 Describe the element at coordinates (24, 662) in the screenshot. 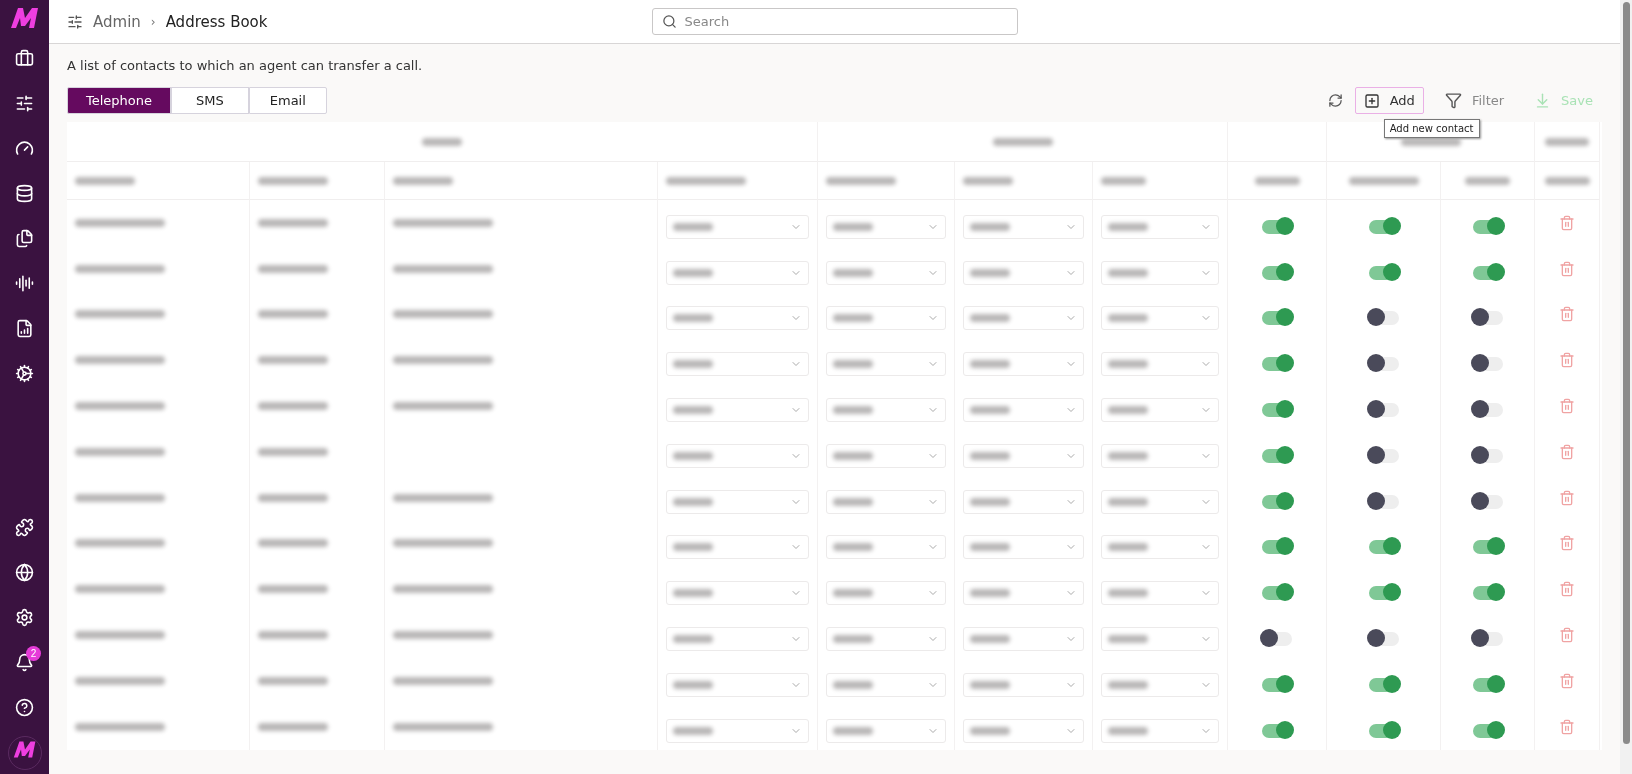

I see `sidebar-item: 2` at that location.